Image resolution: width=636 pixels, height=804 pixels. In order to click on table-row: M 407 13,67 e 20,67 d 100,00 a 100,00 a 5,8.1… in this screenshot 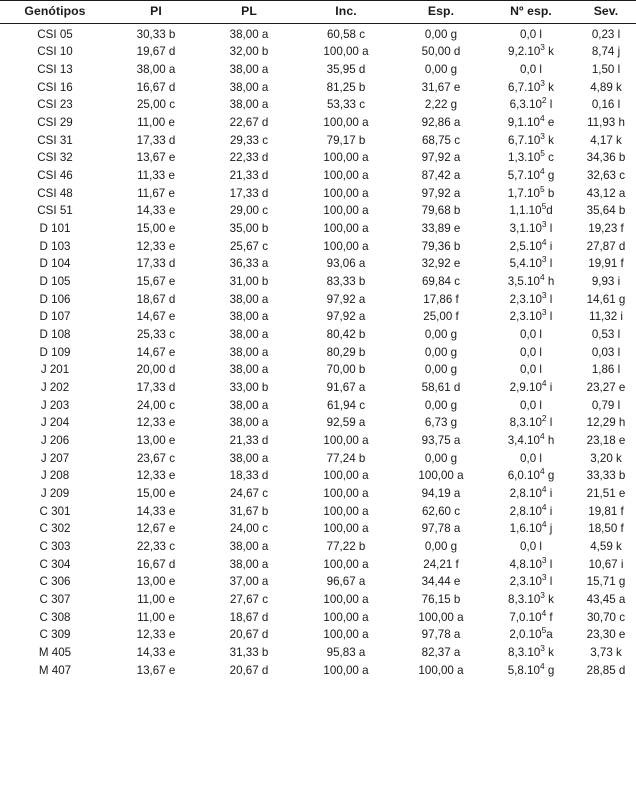, I will do `click(318, 670)`.